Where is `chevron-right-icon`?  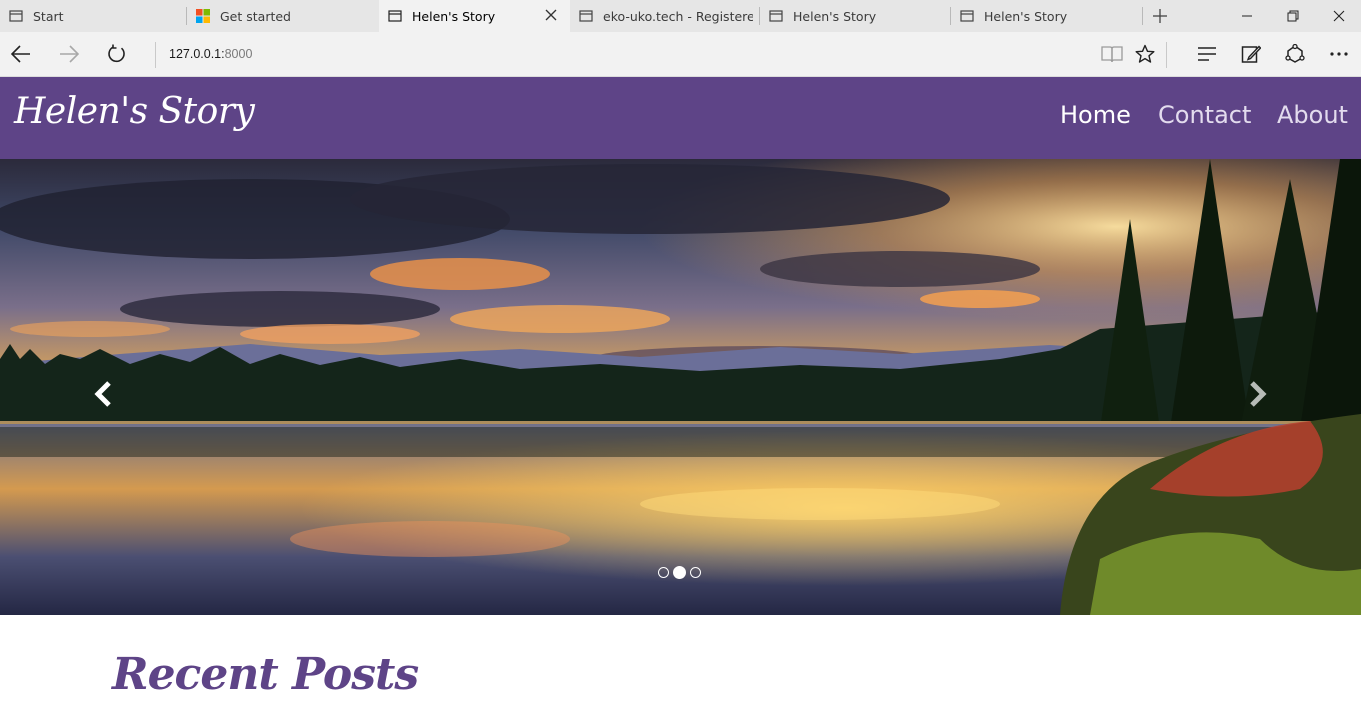
chevron-right-icon is located at coordinates (1258, 394).